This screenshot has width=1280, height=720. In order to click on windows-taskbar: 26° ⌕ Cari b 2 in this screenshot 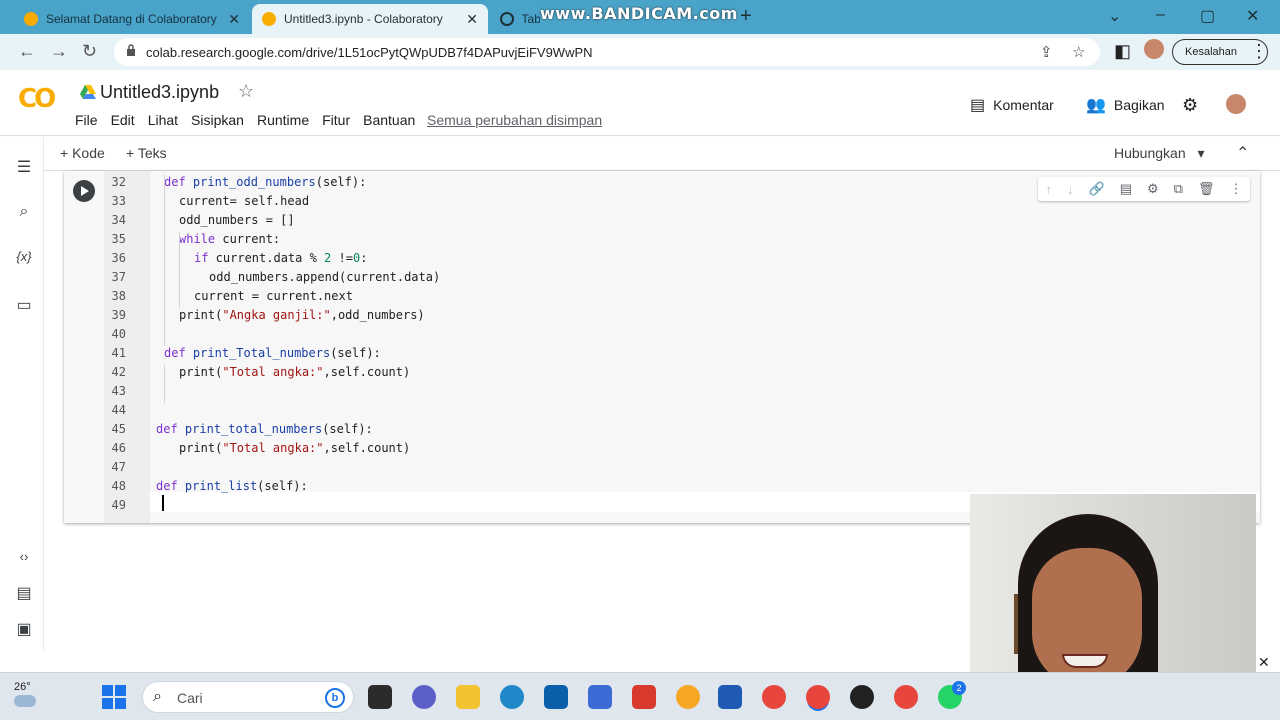, I will do `click(640, 696)`.